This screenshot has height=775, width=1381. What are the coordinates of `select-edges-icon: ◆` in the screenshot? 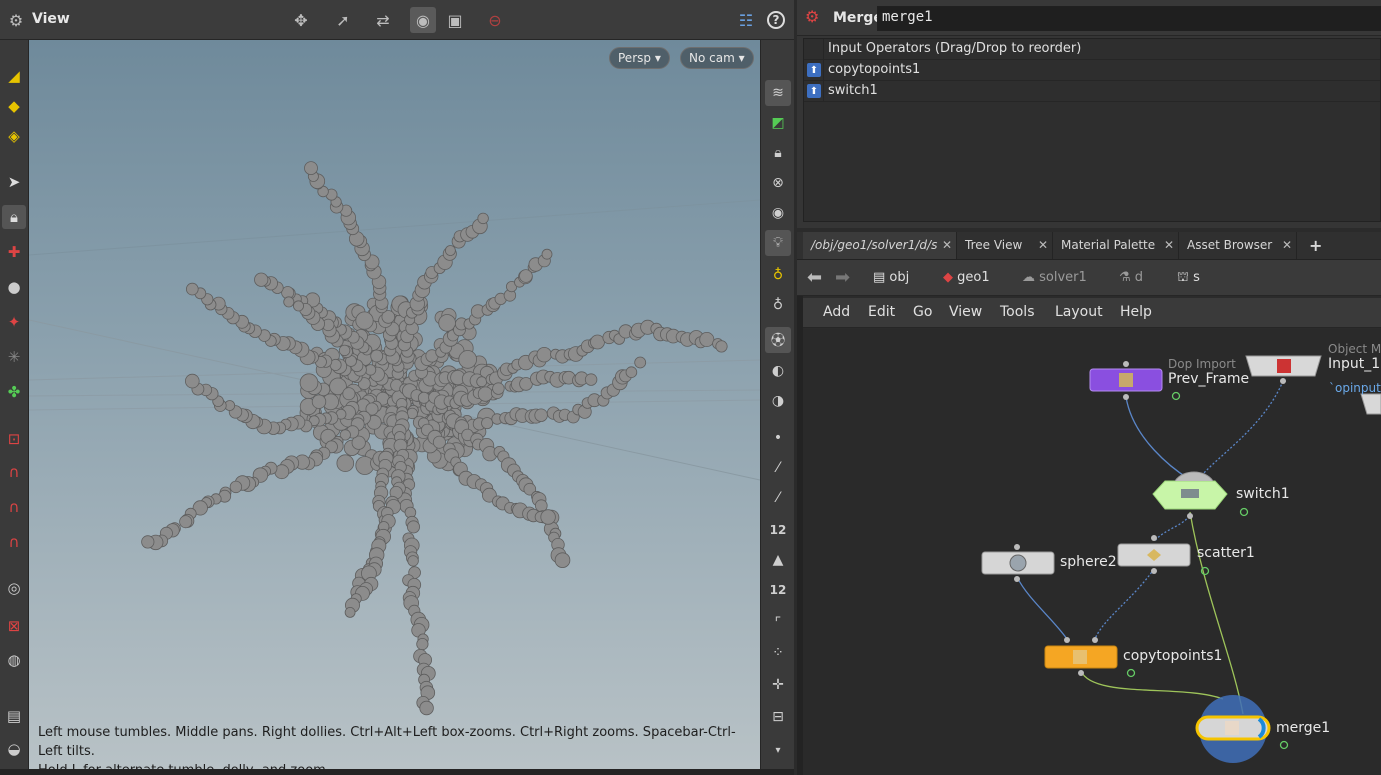 It's located at (14, 106).